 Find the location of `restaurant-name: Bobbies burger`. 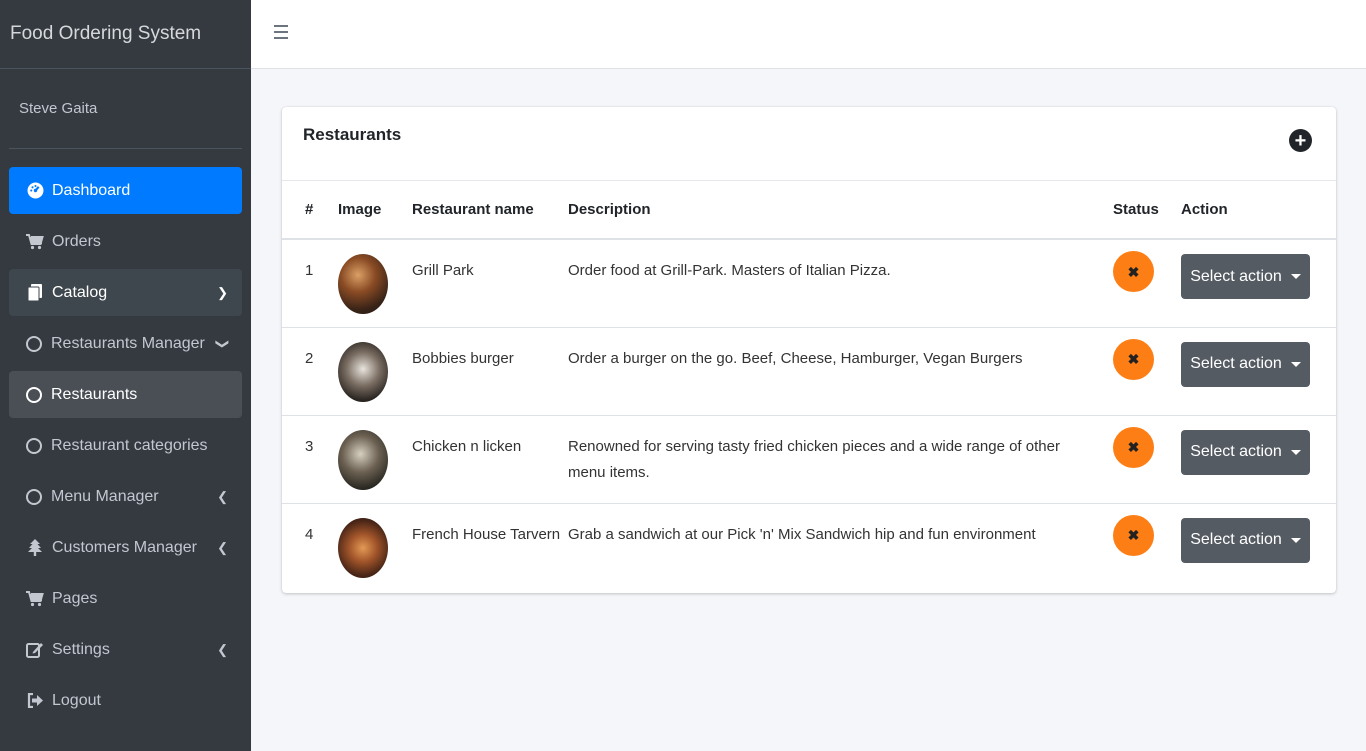

restaurant-name: Bobbies burger is located at coordinates (490, 371).